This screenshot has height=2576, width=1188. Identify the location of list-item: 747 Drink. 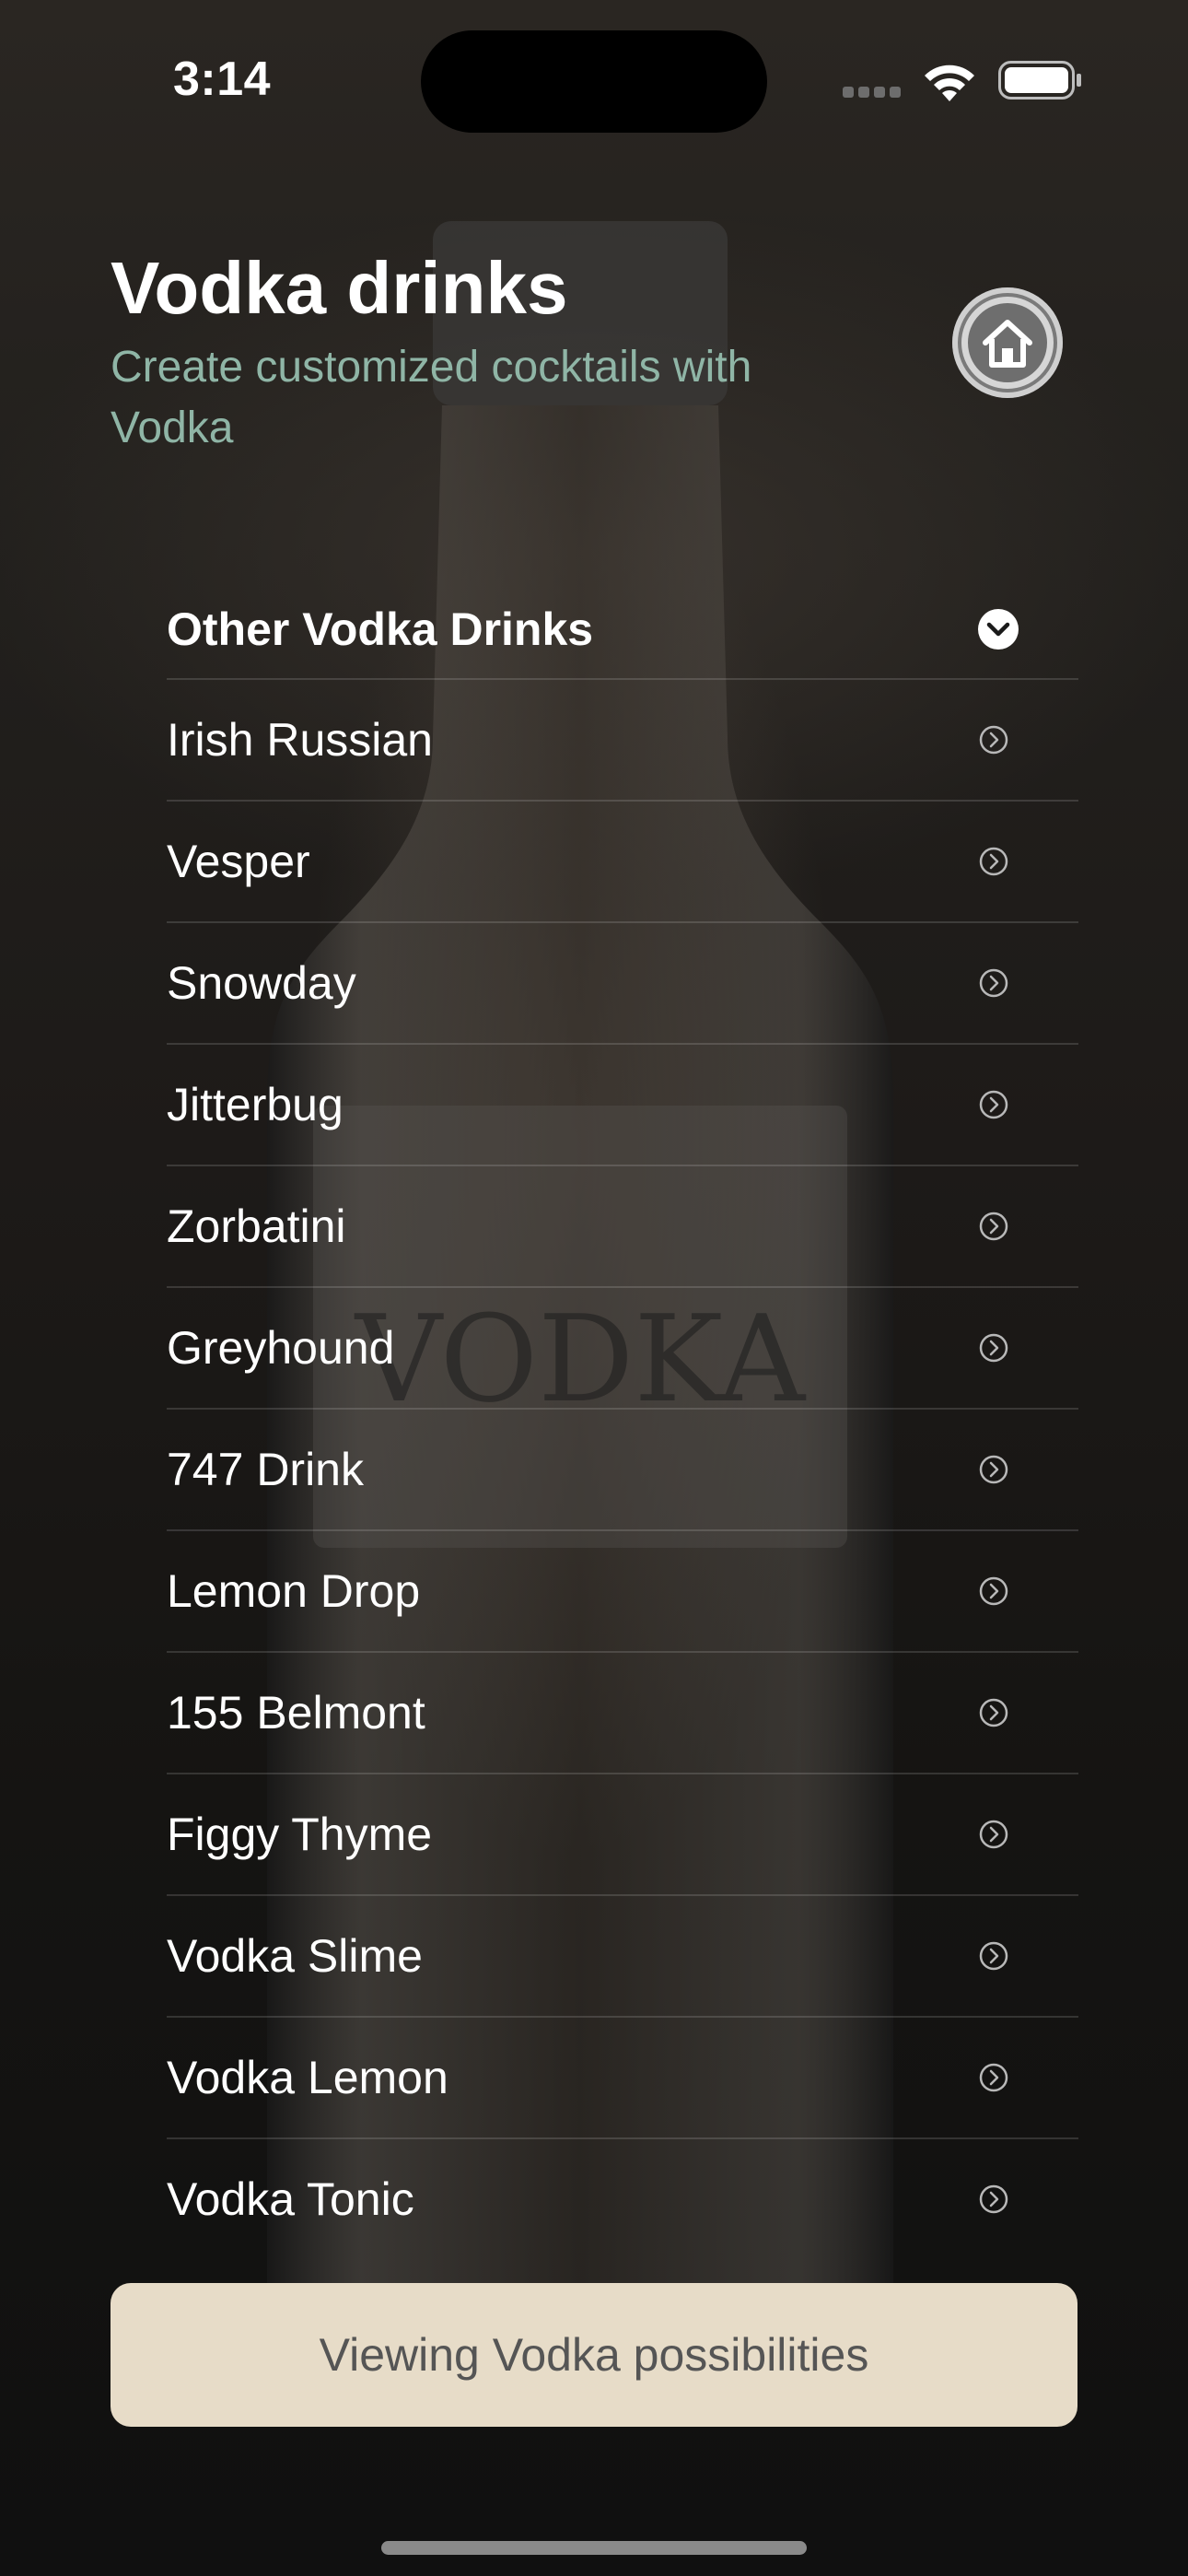
(622, 1470).